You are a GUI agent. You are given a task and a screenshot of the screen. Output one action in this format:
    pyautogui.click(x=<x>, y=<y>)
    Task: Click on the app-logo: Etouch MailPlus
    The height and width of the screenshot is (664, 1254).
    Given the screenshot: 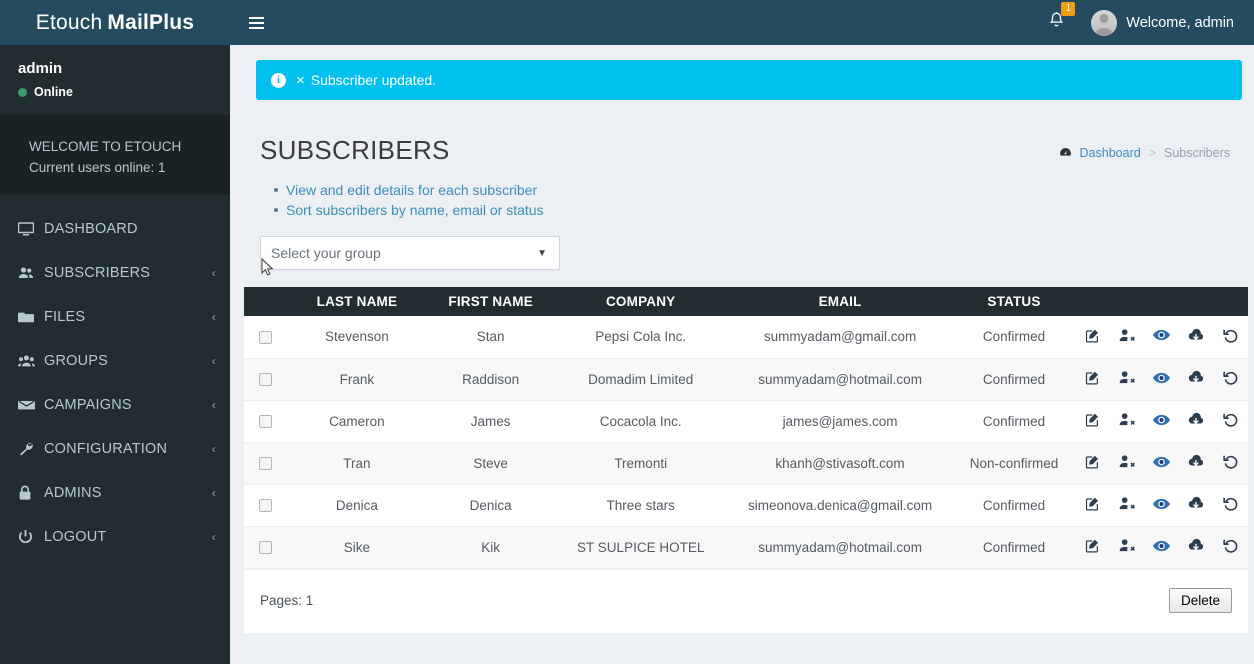 What is the action you would take?
    pyautogui.click(x=115, y=22)
    